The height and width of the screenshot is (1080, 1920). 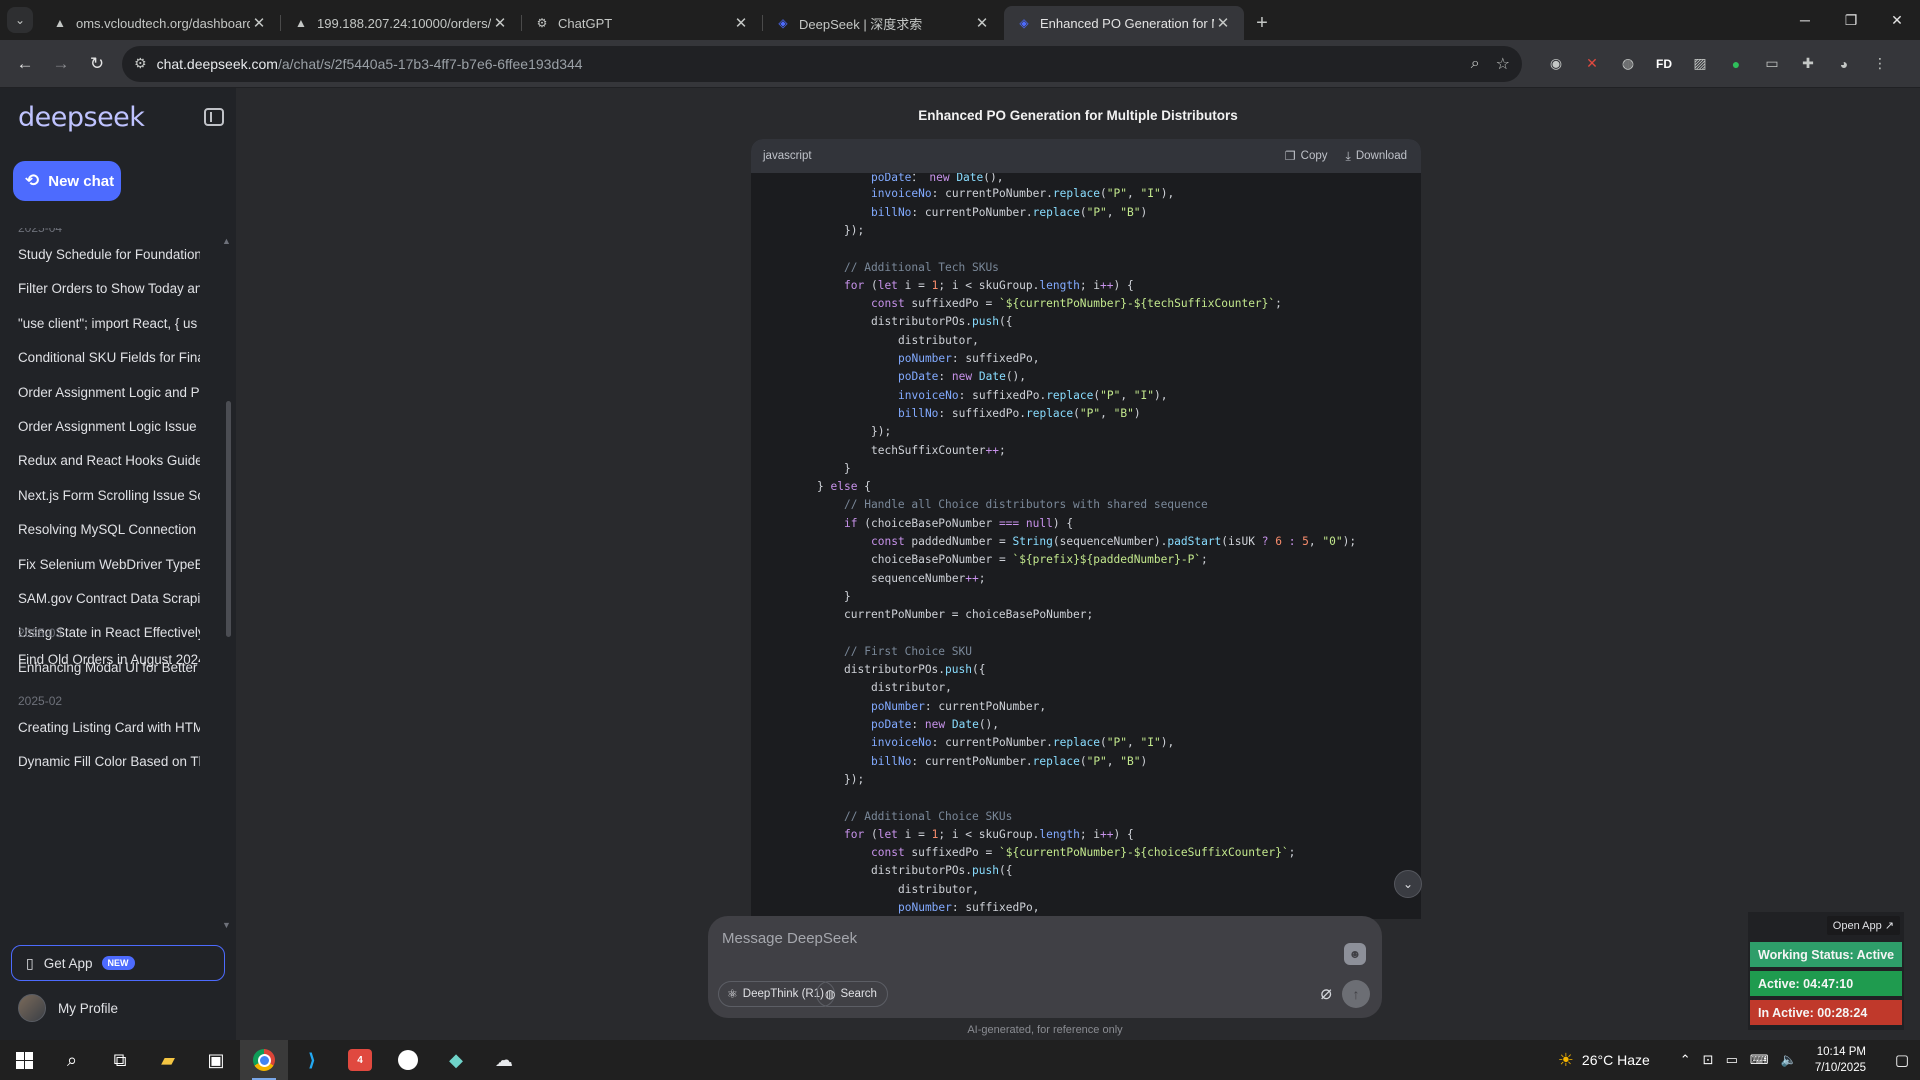 I want to click on my-profile-button: My Profile, so click(x=68, y=1008).